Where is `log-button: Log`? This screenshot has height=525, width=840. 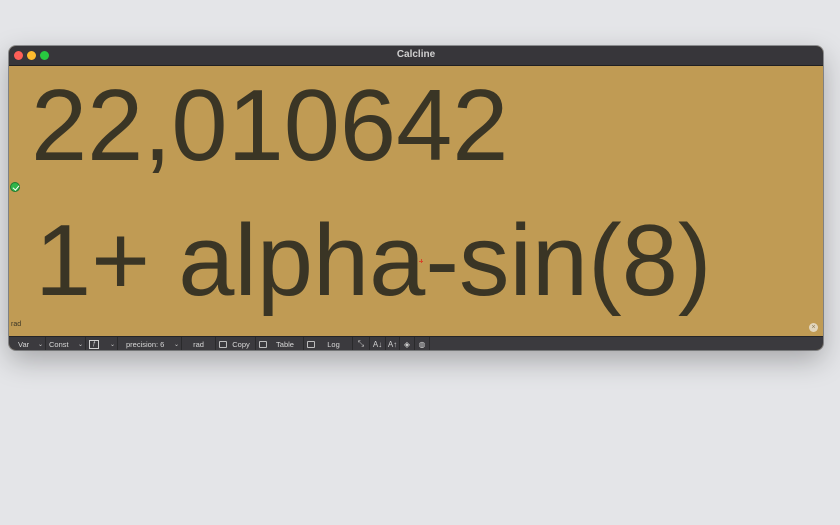
log-button: Log is located at coordinates (328, 343).